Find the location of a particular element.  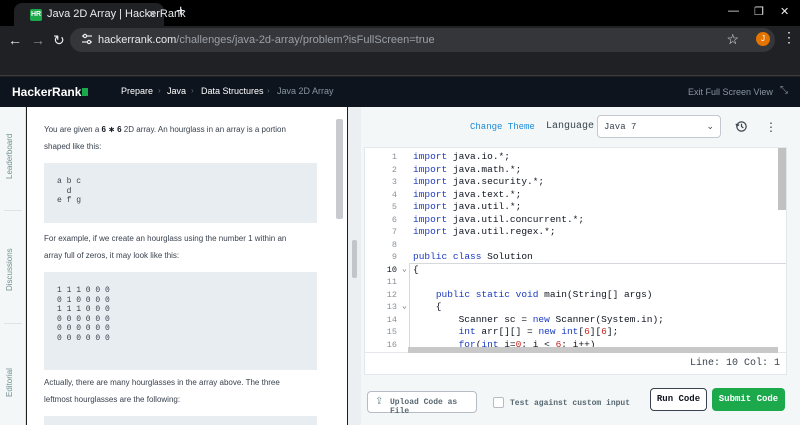

code-line: 8 is located at coordinates (394, 244).